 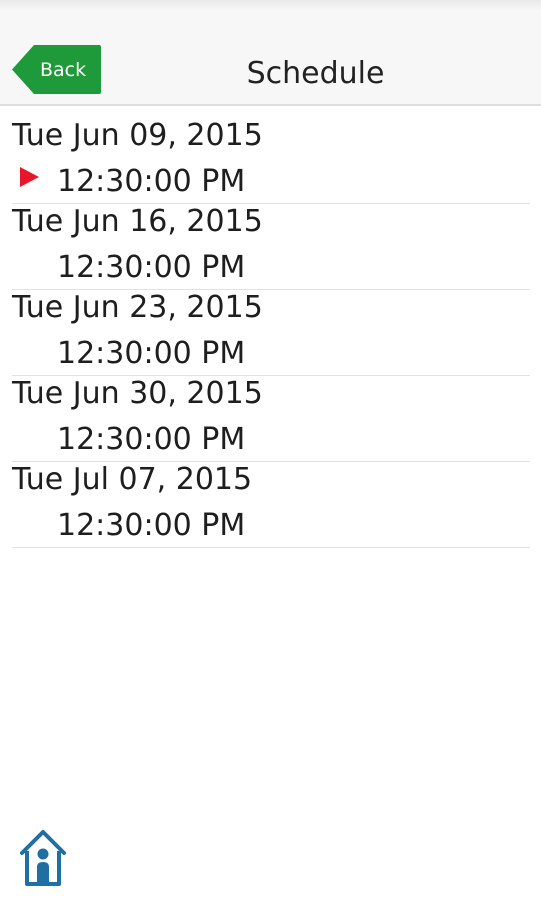 I want to click on schedule-date: Tue Jun 30, 2015, so click(x=137, y=393).